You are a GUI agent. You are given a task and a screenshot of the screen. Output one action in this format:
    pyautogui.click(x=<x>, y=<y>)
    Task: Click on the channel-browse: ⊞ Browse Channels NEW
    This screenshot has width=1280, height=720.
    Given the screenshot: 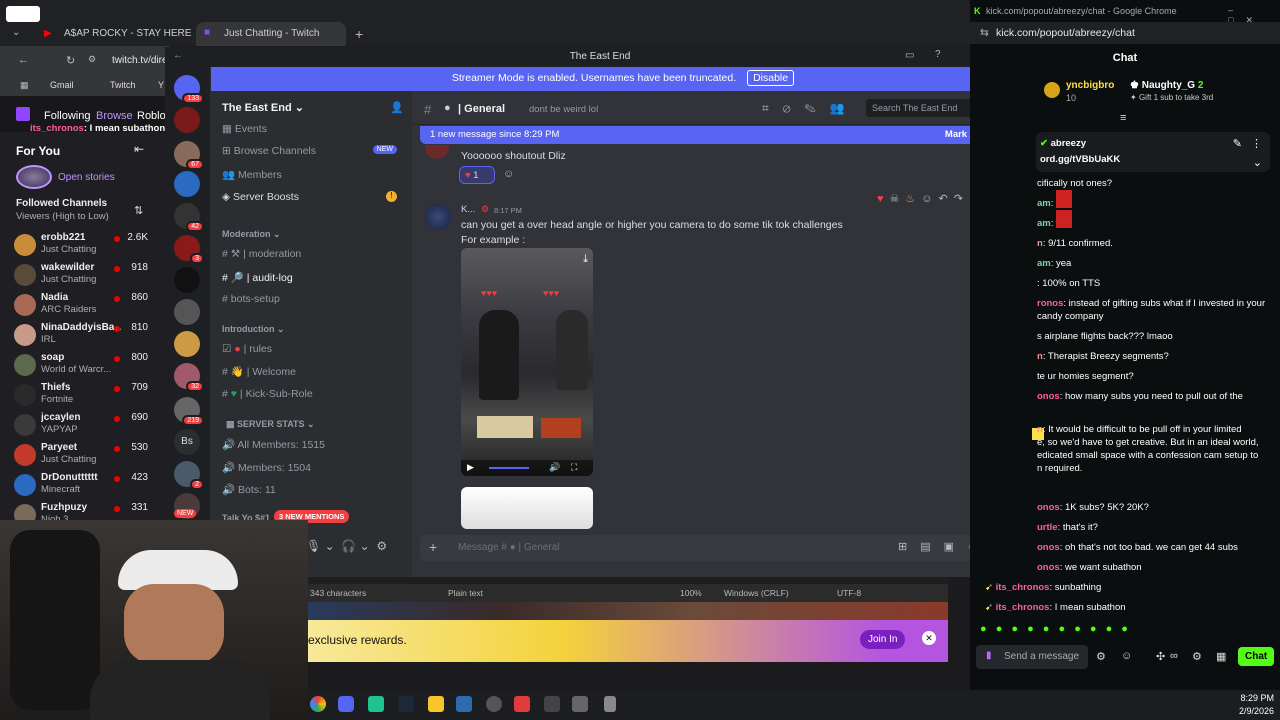 What is the action you would take?
    pyautogui.click(x=314, y=155)
    